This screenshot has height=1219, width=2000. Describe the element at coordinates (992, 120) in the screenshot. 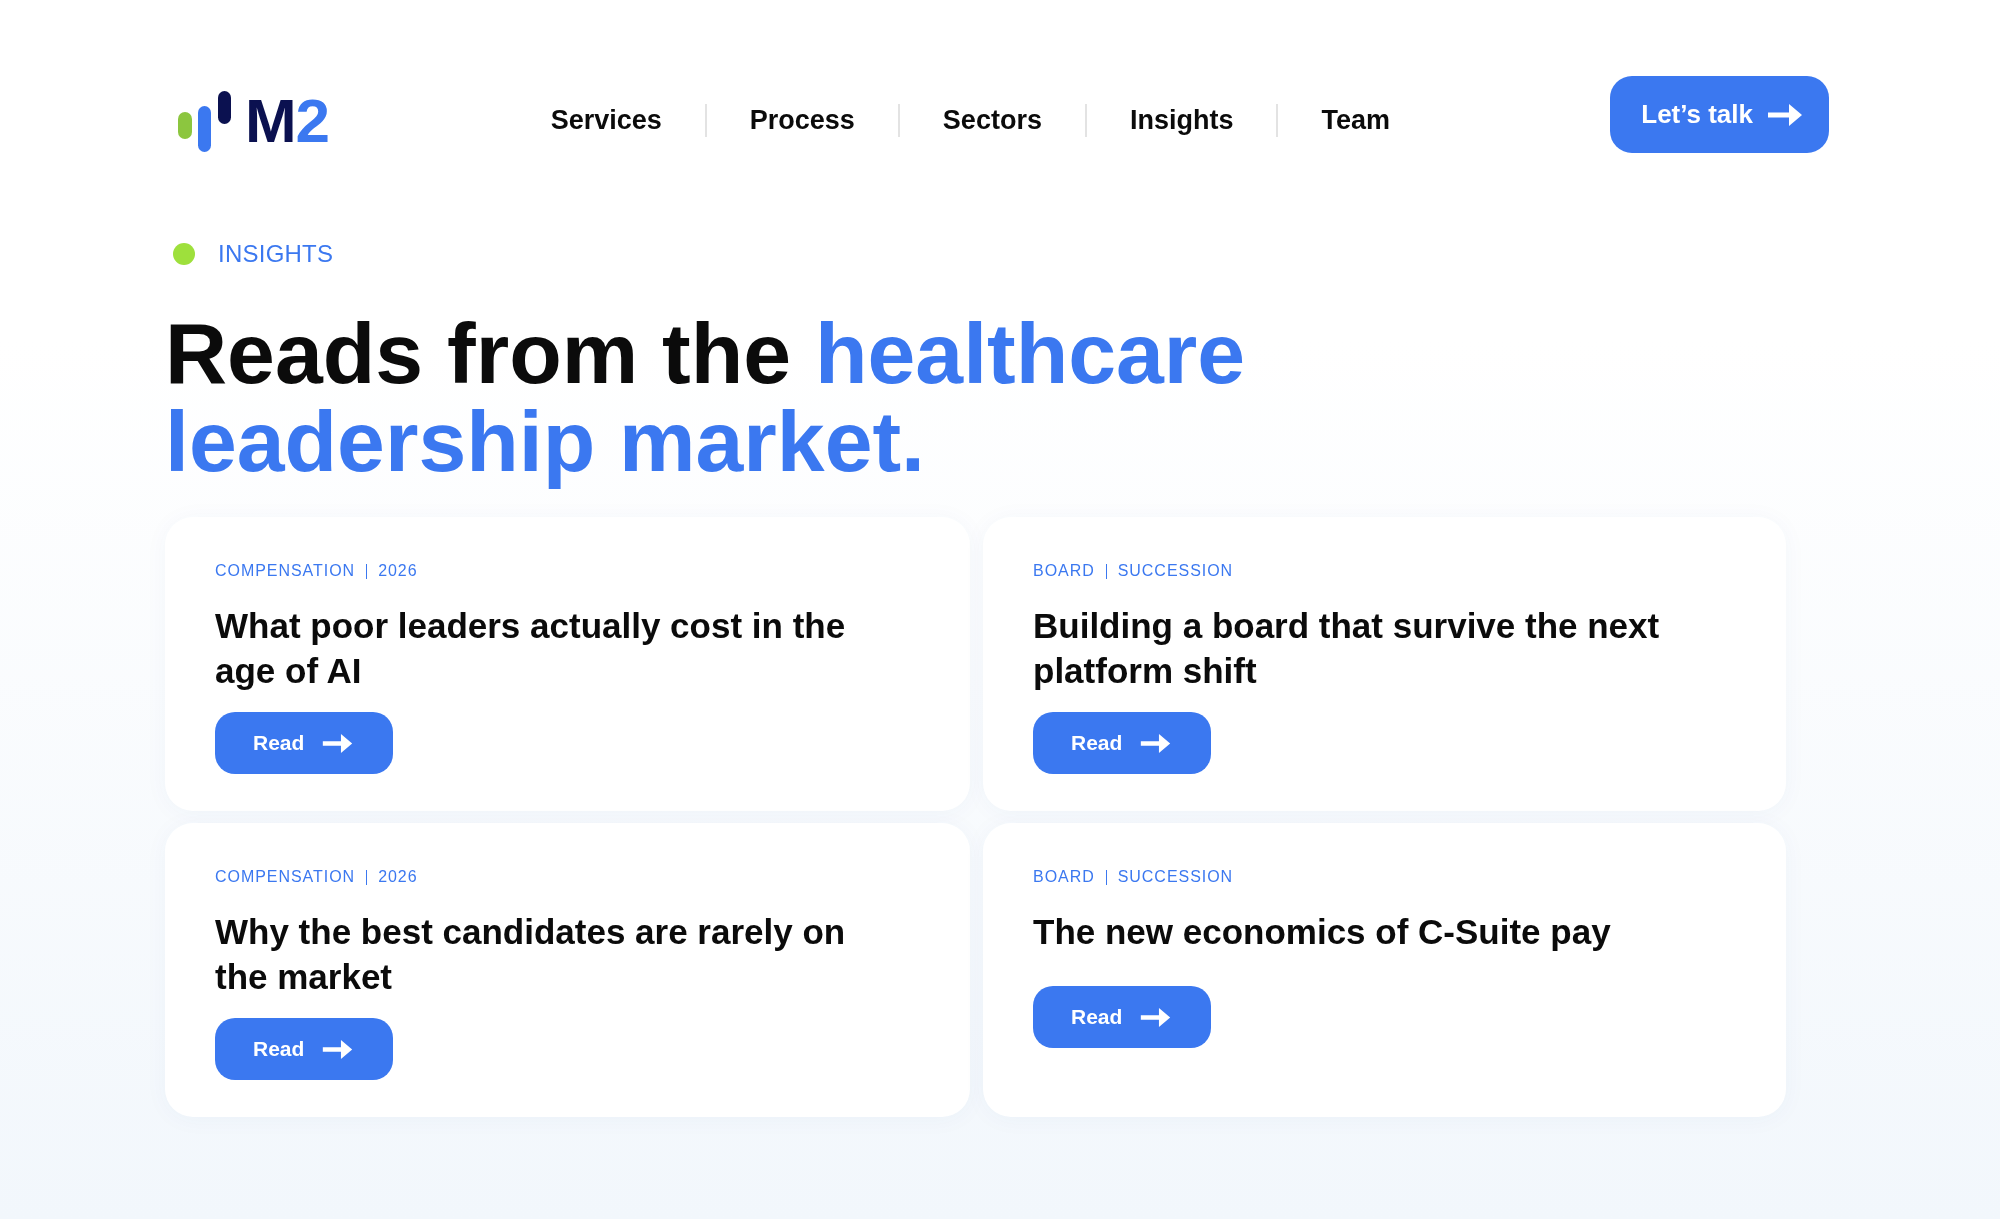

I see `nav-link: Sectors` at that location.